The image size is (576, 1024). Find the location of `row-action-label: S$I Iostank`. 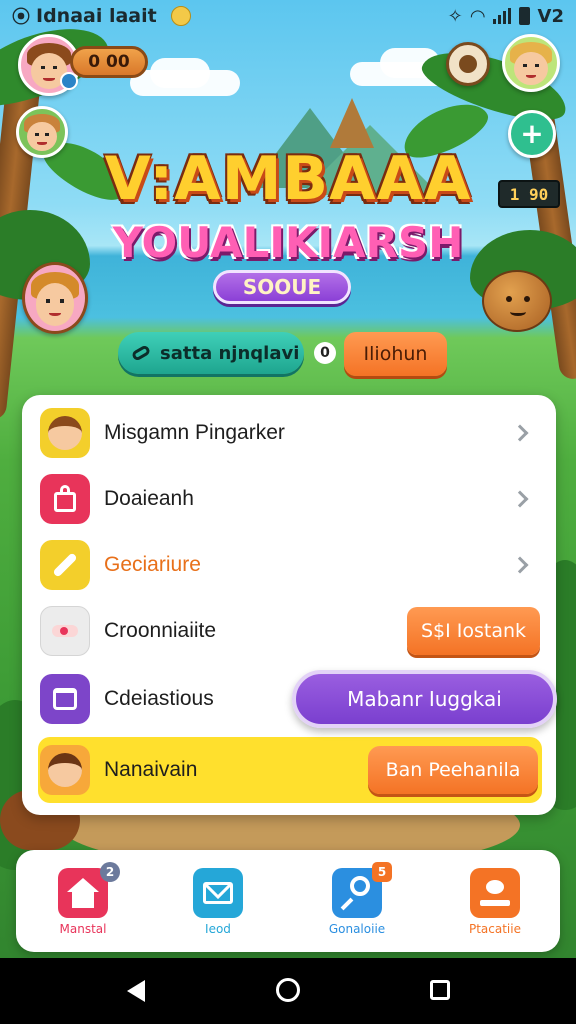

row-action-label: S$I Iostank is located at coordinates (473, 631).